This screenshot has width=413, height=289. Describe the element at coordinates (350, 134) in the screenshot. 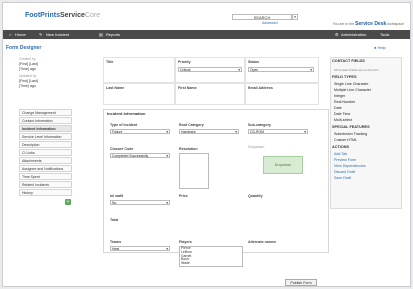

I see `special-feature-item: Submission Tracking` at that location.